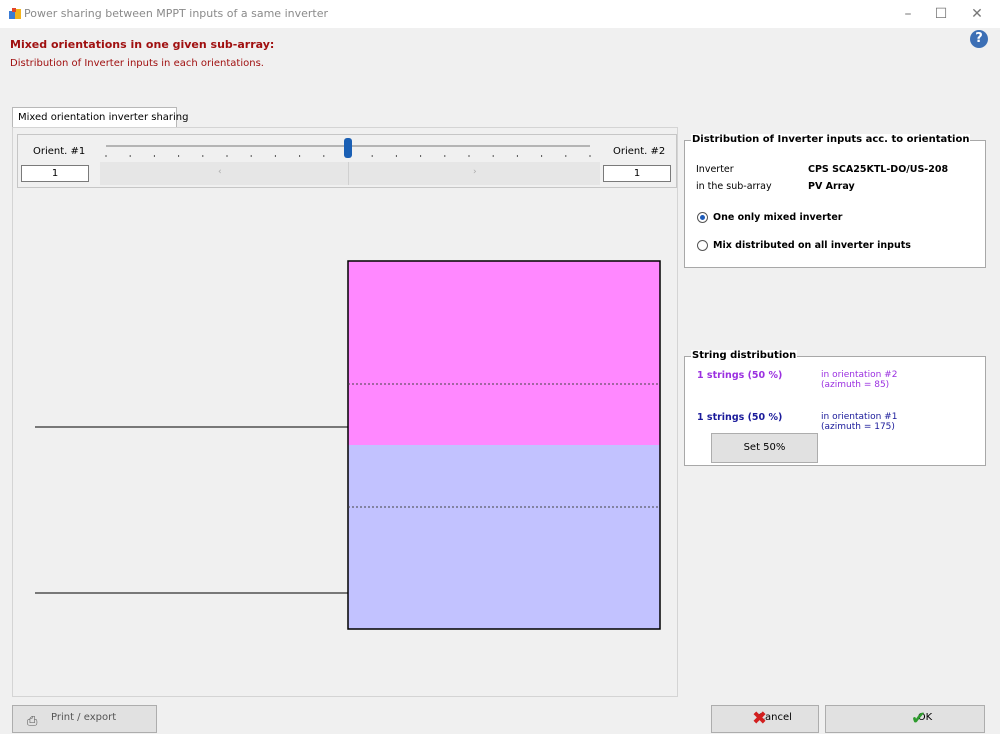 Image resolution: width=1000 pixels, height=734 pixels. Describe the element at coordinates (15, 13) in the screenshot. I see `app-icon` at that location.